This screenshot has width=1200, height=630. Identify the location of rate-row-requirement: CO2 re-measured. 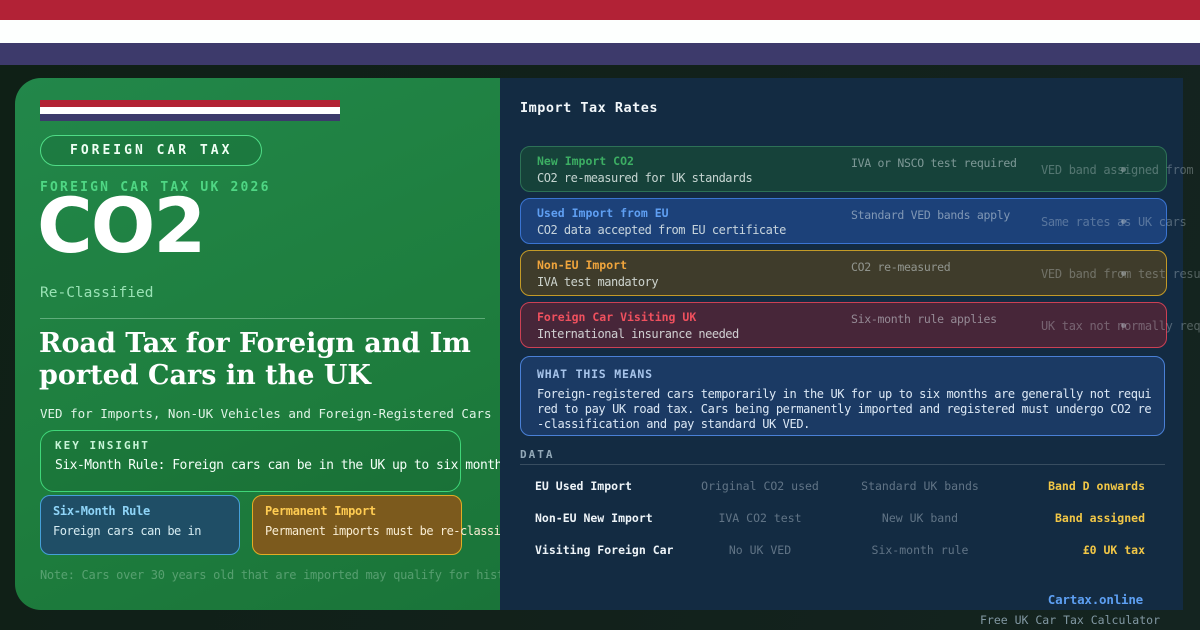
(901, 267).